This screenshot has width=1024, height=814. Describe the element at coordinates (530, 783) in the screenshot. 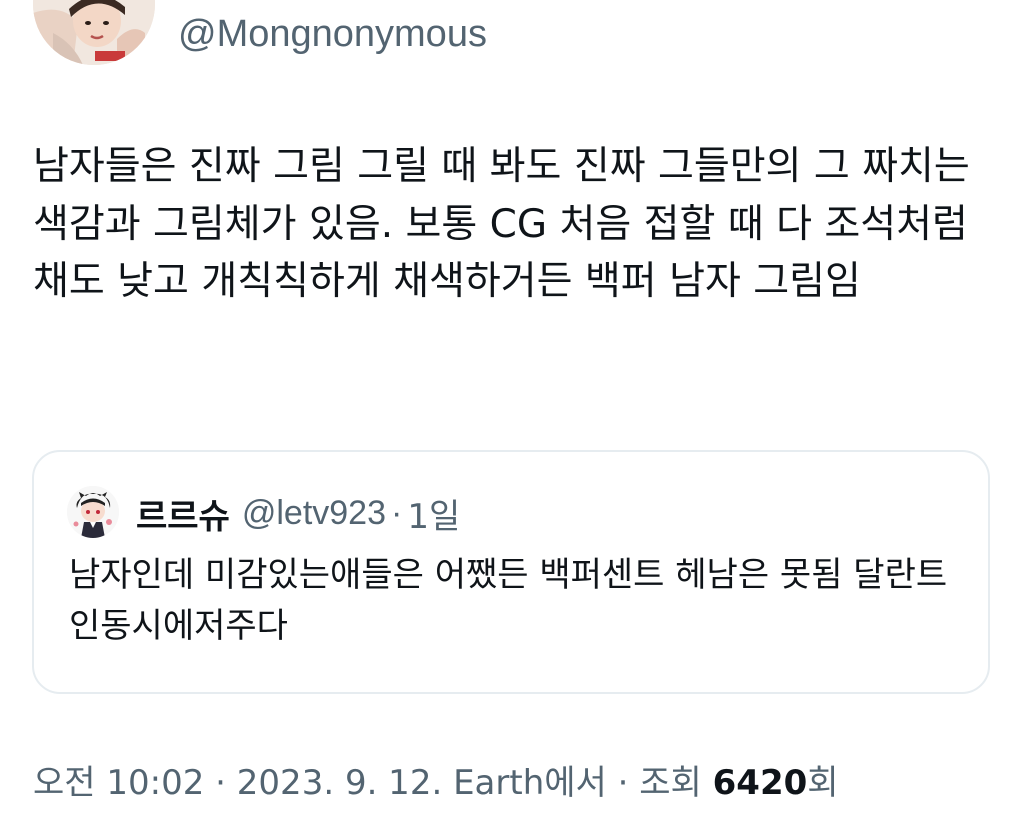

I see `tweet-source: Earth에서` at that location.